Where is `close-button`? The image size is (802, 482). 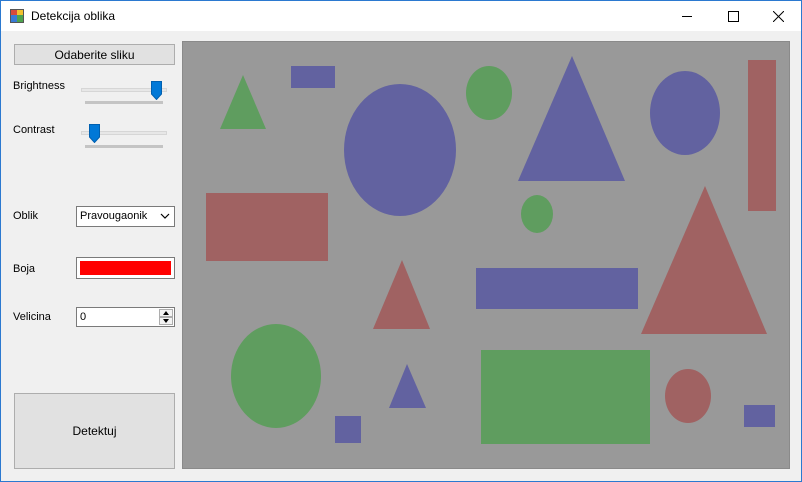
close-button is located at coordinates (778, 16).